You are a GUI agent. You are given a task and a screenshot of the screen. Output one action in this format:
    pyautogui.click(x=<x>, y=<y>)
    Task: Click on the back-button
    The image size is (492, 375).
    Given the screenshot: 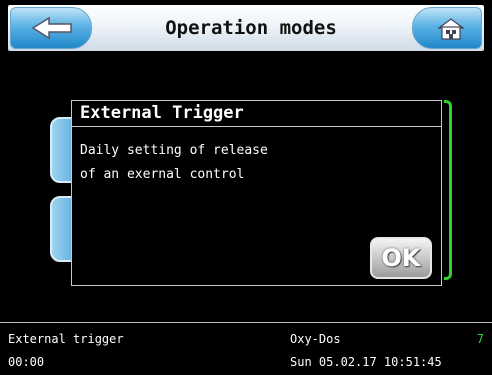 What is the action you would take?
    pyautogui.click(x=51, y=28)
    